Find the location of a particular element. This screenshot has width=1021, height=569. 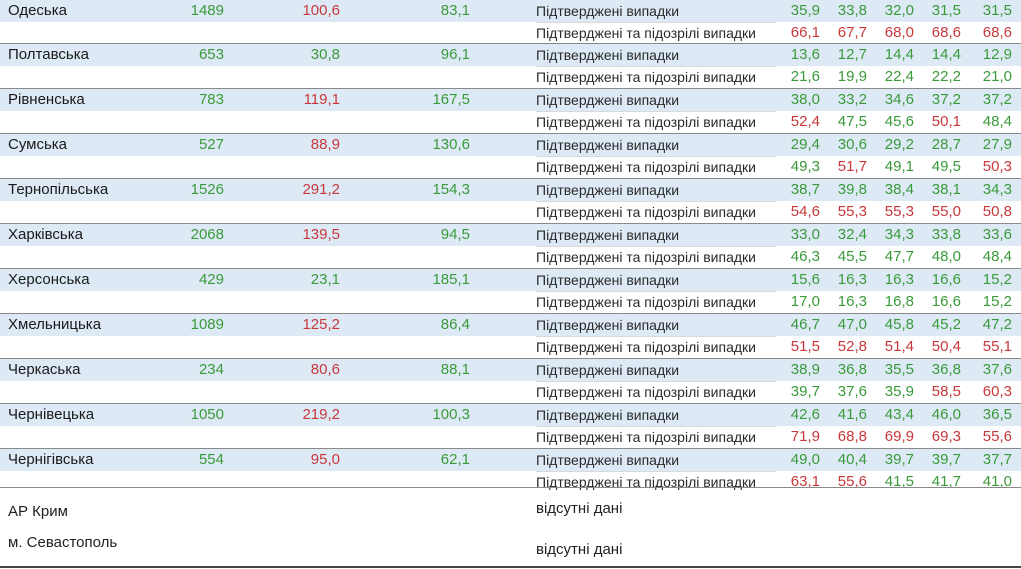

week-value: 38,0 is located at coordinates (805, 99).